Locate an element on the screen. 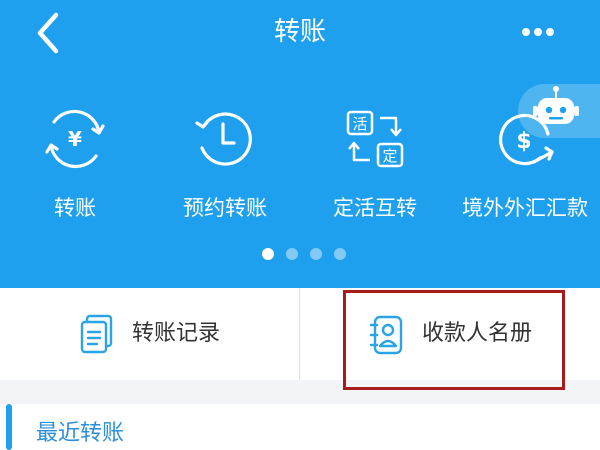 The width and height of the screenshot is (600, 450). action-label: 转账记录 is located at coordinates (176, 333).